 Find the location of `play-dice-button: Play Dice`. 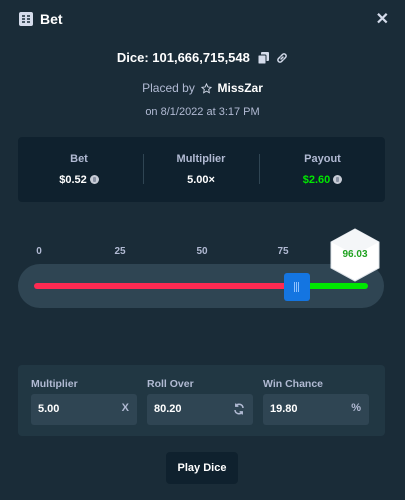

play-dice-button: Play Dice is located at coordinates (202, 468).